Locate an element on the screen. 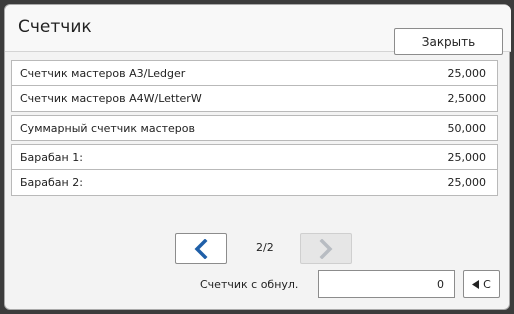 Image resolution: width=514 pixels, height=314 pixels. counter-value: 50,000 is located at coordinates (467, 128).